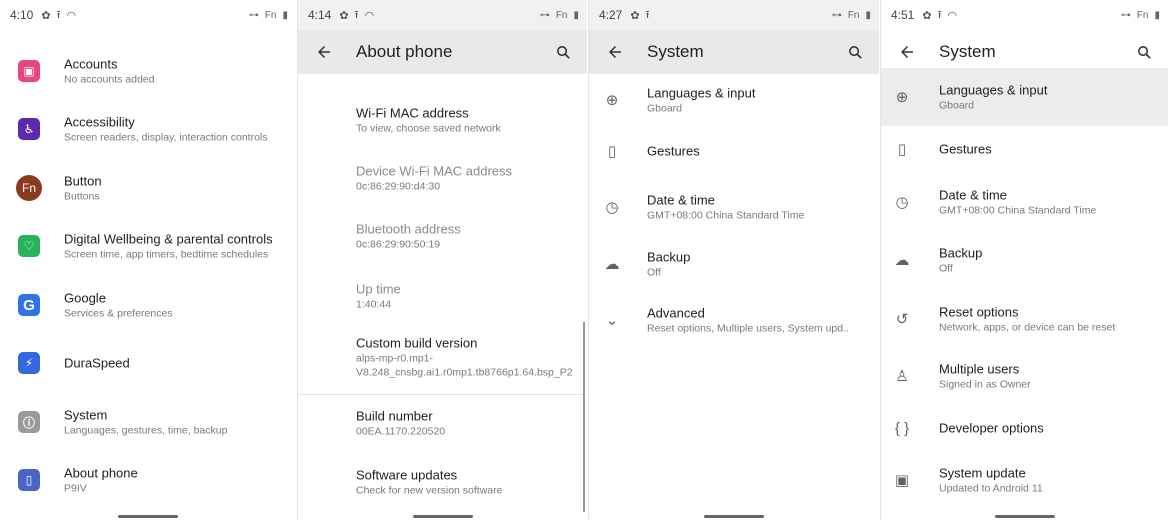 The image size is (1168, 520). Describe the element at coordinates (176, 305) in the screenshot. I see `item-texts: Google Services & preferences` at that location.